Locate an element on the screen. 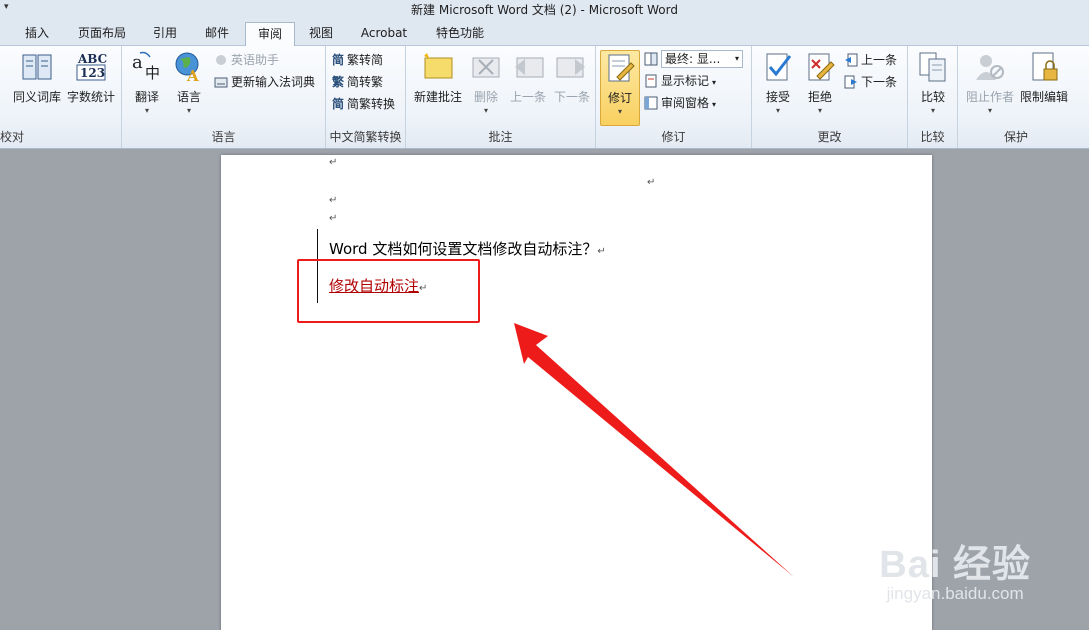 This screenshot has width=1089, height=630. group-label-comments: 批注 is located at coordinates (500, 137).